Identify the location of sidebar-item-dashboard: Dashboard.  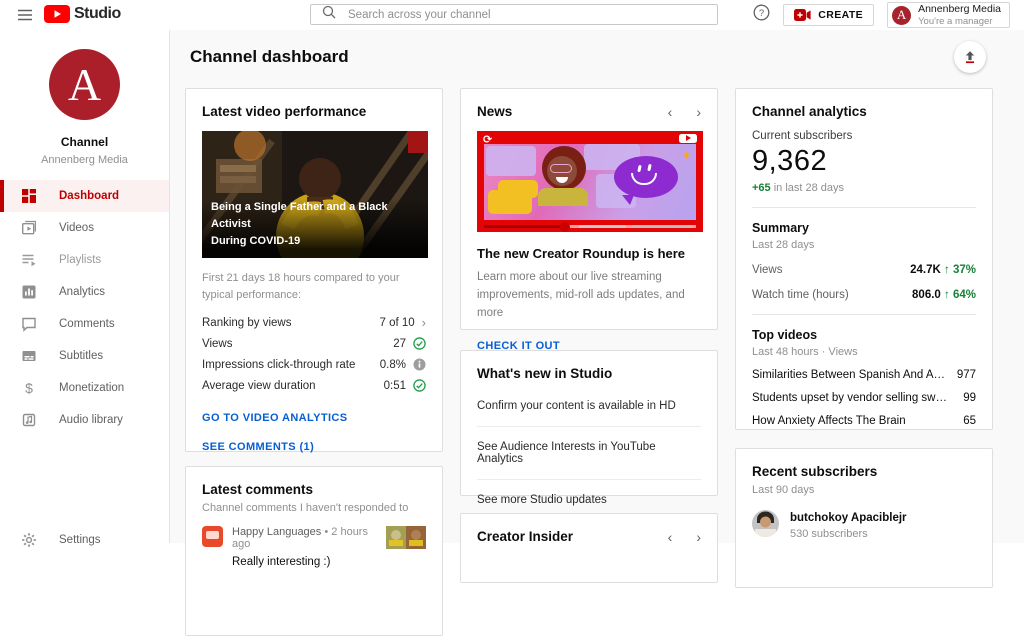
(84, 196).